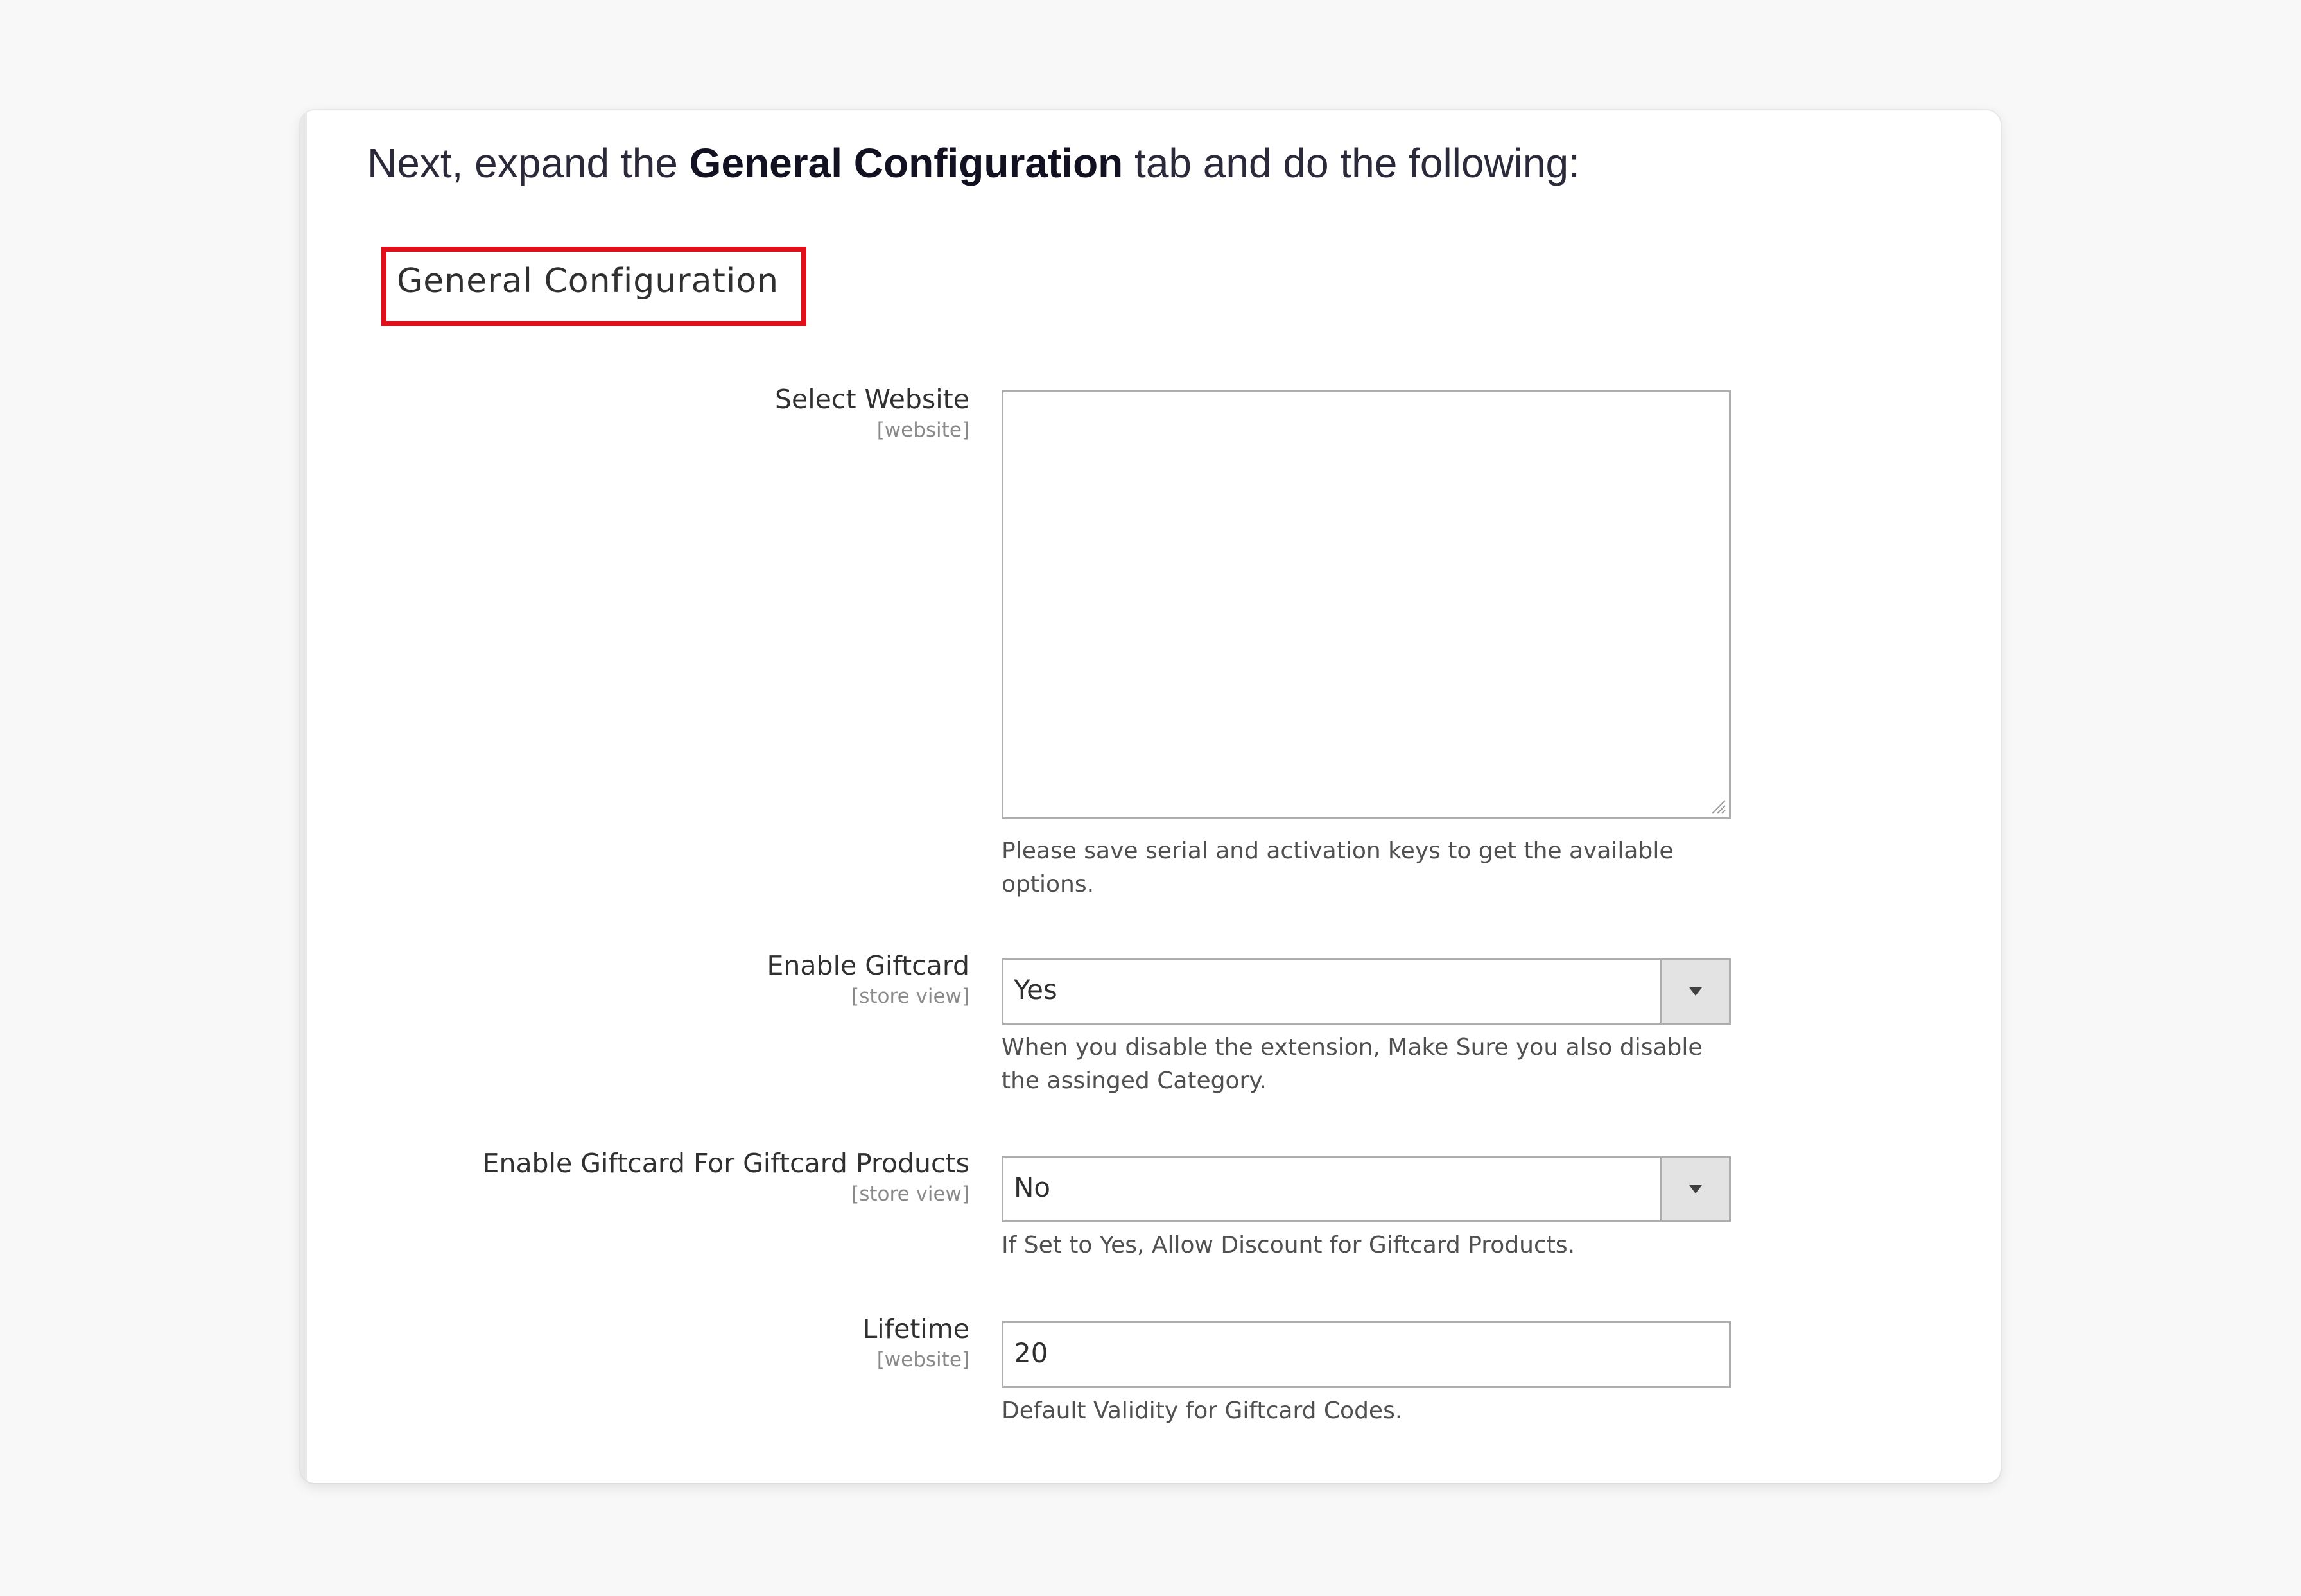  What do you see at coordinates (1718, 807) in the screenshot?
I see `resize-handle-icon` at bounding box center [1718, 807].